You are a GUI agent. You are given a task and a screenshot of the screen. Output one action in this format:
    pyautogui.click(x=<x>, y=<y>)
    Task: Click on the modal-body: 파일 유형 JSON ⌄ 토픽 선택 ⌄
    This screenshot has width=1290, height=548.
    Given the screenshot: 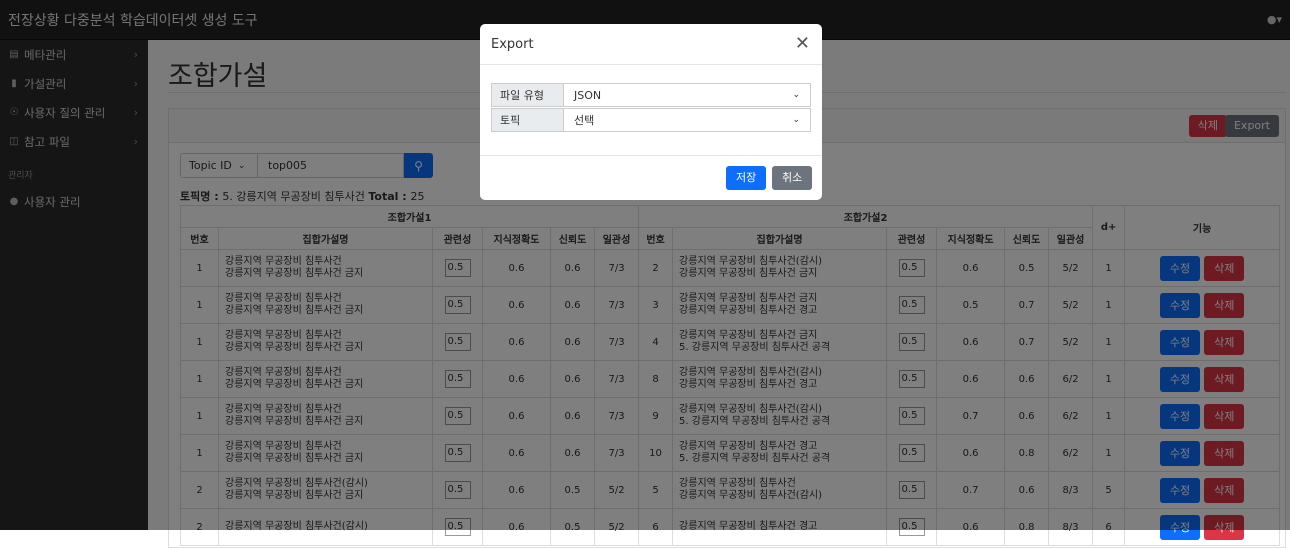 What is the action you would take?
    pyautogui.click(x=651, y=98)
    